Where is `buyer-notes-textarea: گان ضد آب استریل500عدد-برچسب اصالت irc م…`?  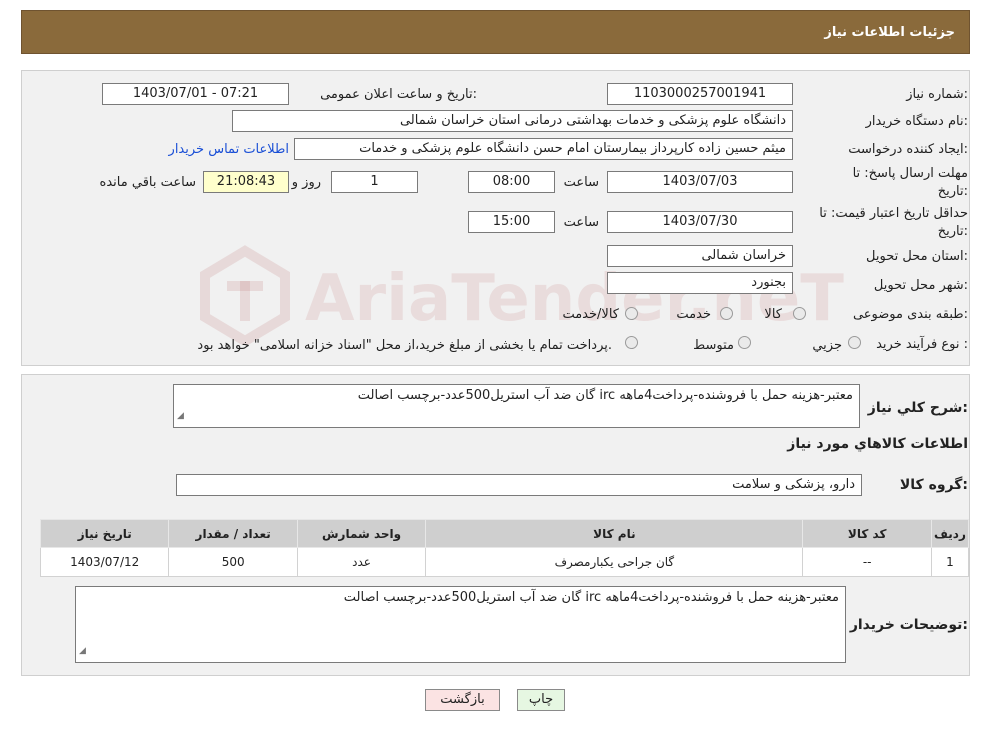 buyer-notes-textarea: گان ضد آب استریل500عدد-برچسب اصالت irc م… is located at coordinates (460, 624).